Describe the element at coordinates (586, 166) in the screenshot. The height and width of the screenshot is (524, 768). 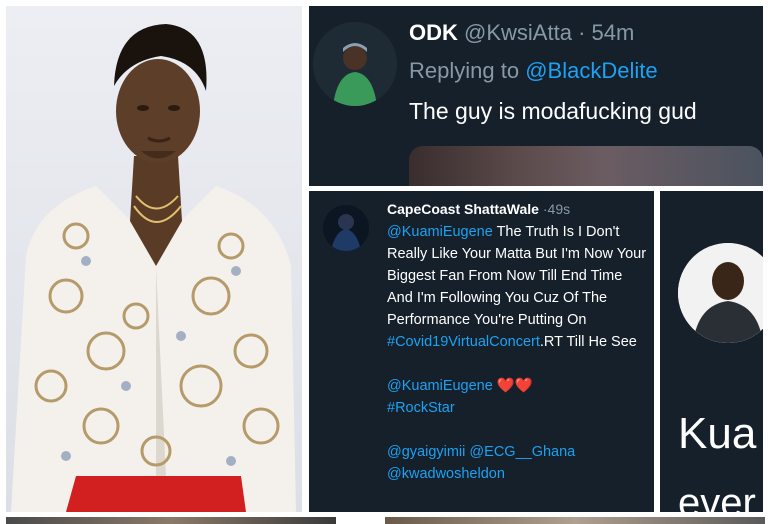
I see `tweet-media-thumbnail` at that location.